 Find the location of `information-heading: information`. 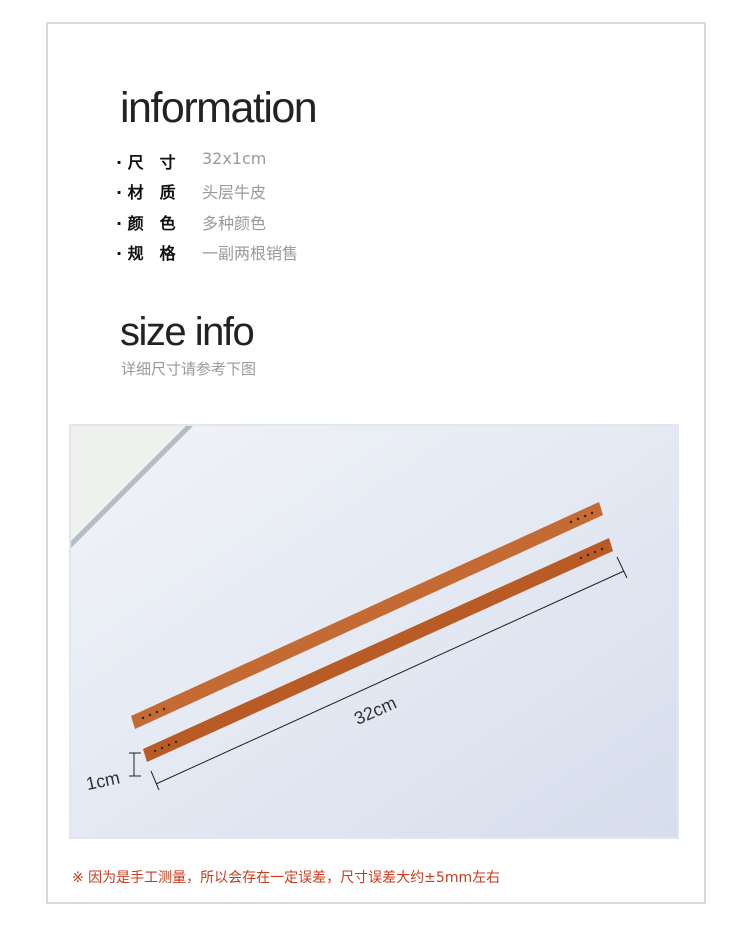

information-heading: information is located at coordinates (219, 108).